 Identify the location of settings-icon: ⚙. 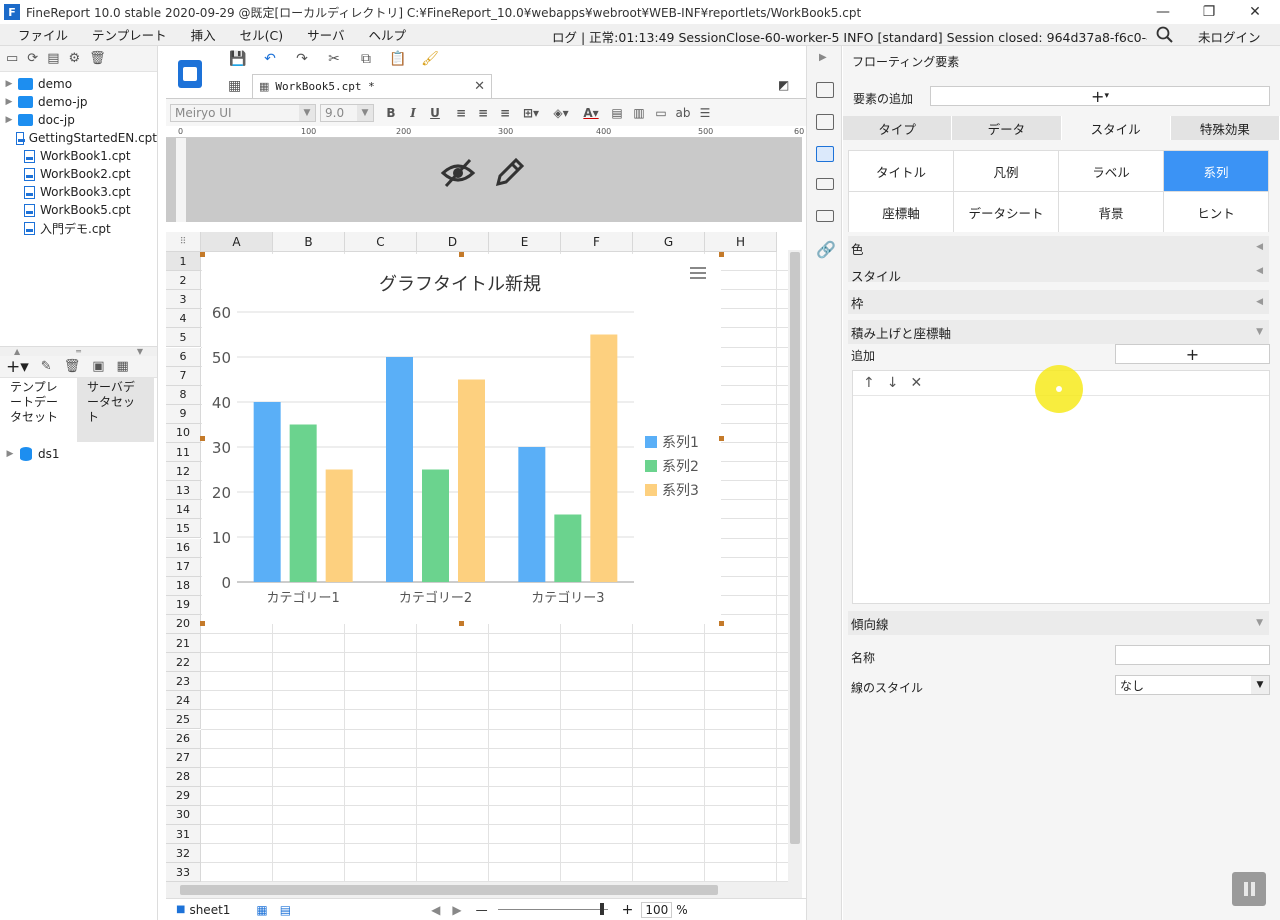
(75, 58).